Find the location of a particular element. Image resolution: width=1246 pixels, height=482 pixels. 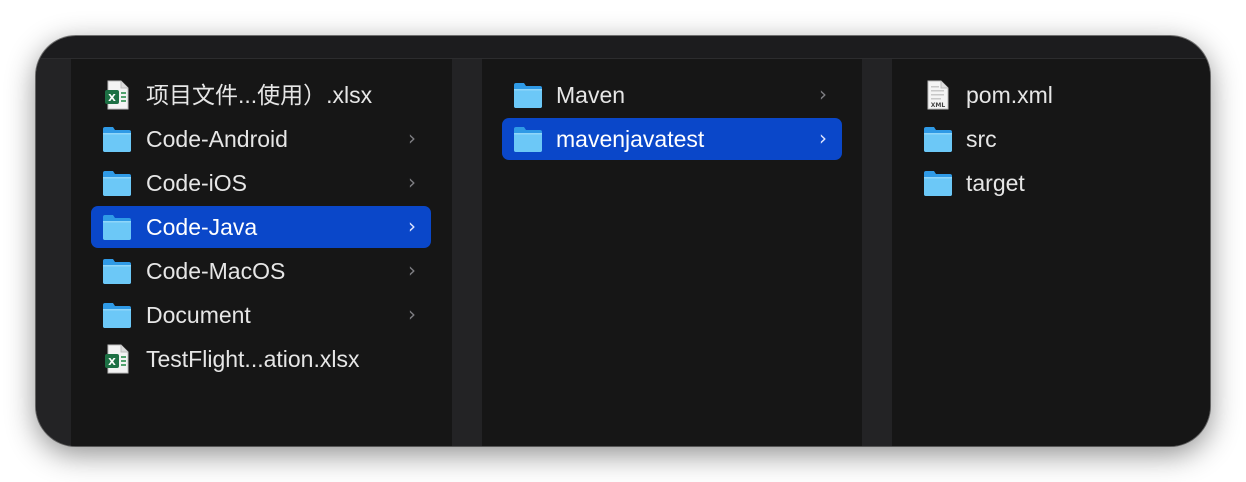

column-1-row: Code-Android › is located at coordinates (261, 139).